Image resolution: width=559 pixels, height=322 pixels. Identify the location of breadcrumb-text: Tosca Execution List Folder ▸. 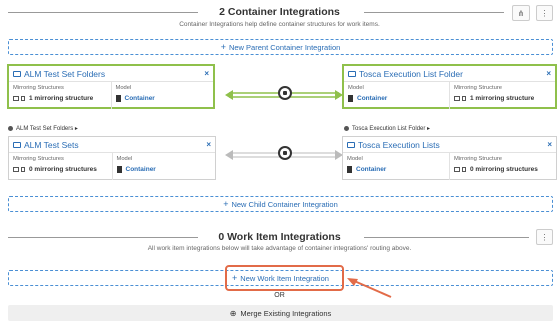
(391, 128).